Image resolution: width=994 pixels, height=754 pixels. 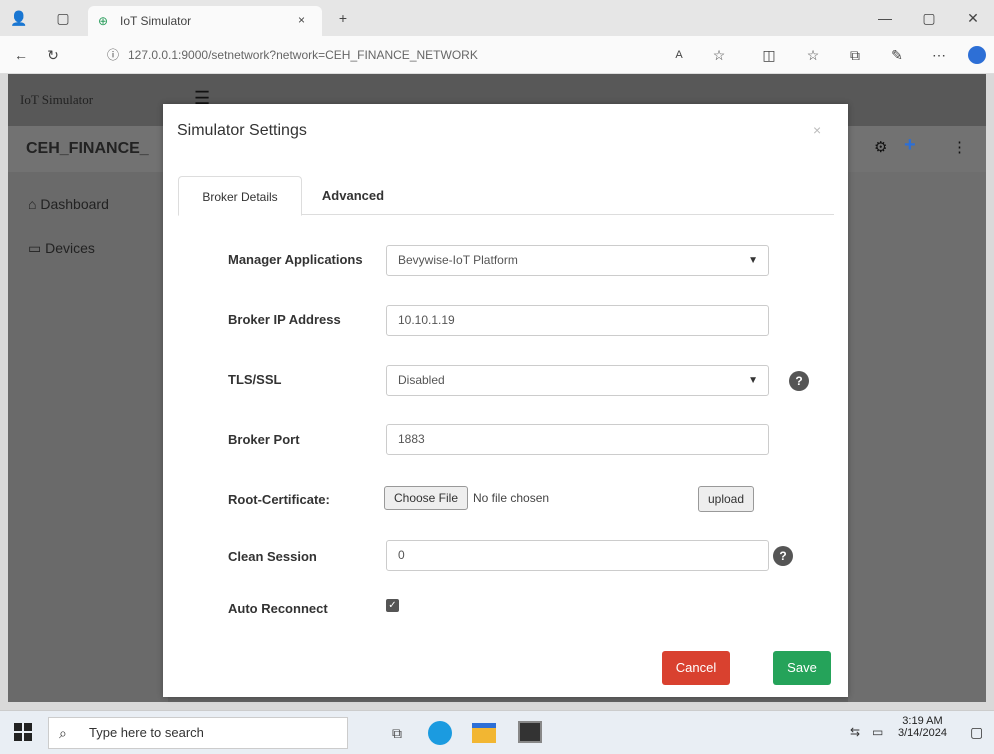 I want to click on browser-tab-bar: 👤 ▢ ⊕ IoT Simulator × + — ▢ ✕, so click(x=497, y=18).